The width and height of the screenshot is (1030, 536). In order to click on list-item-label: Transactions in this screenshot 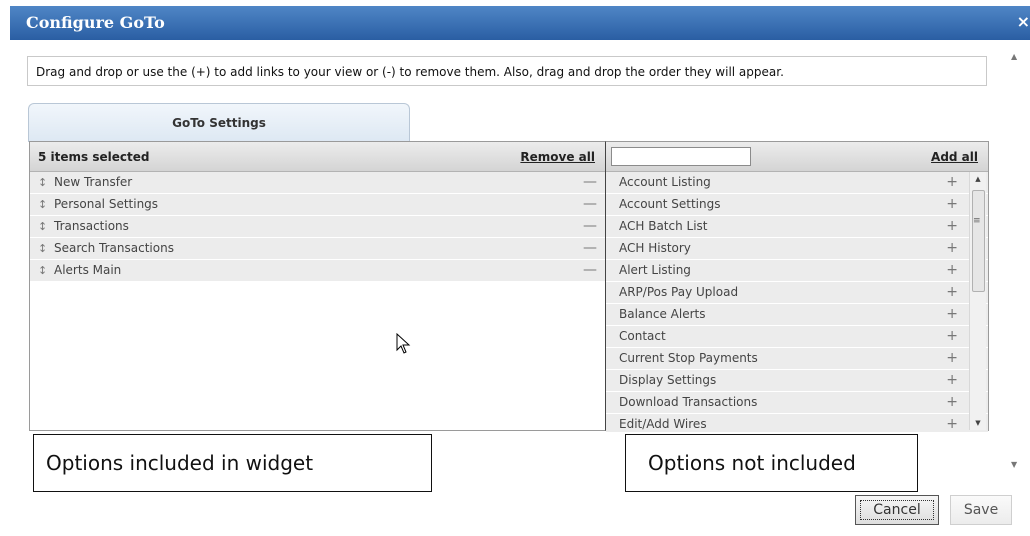, I will do `click(91, 226)`.